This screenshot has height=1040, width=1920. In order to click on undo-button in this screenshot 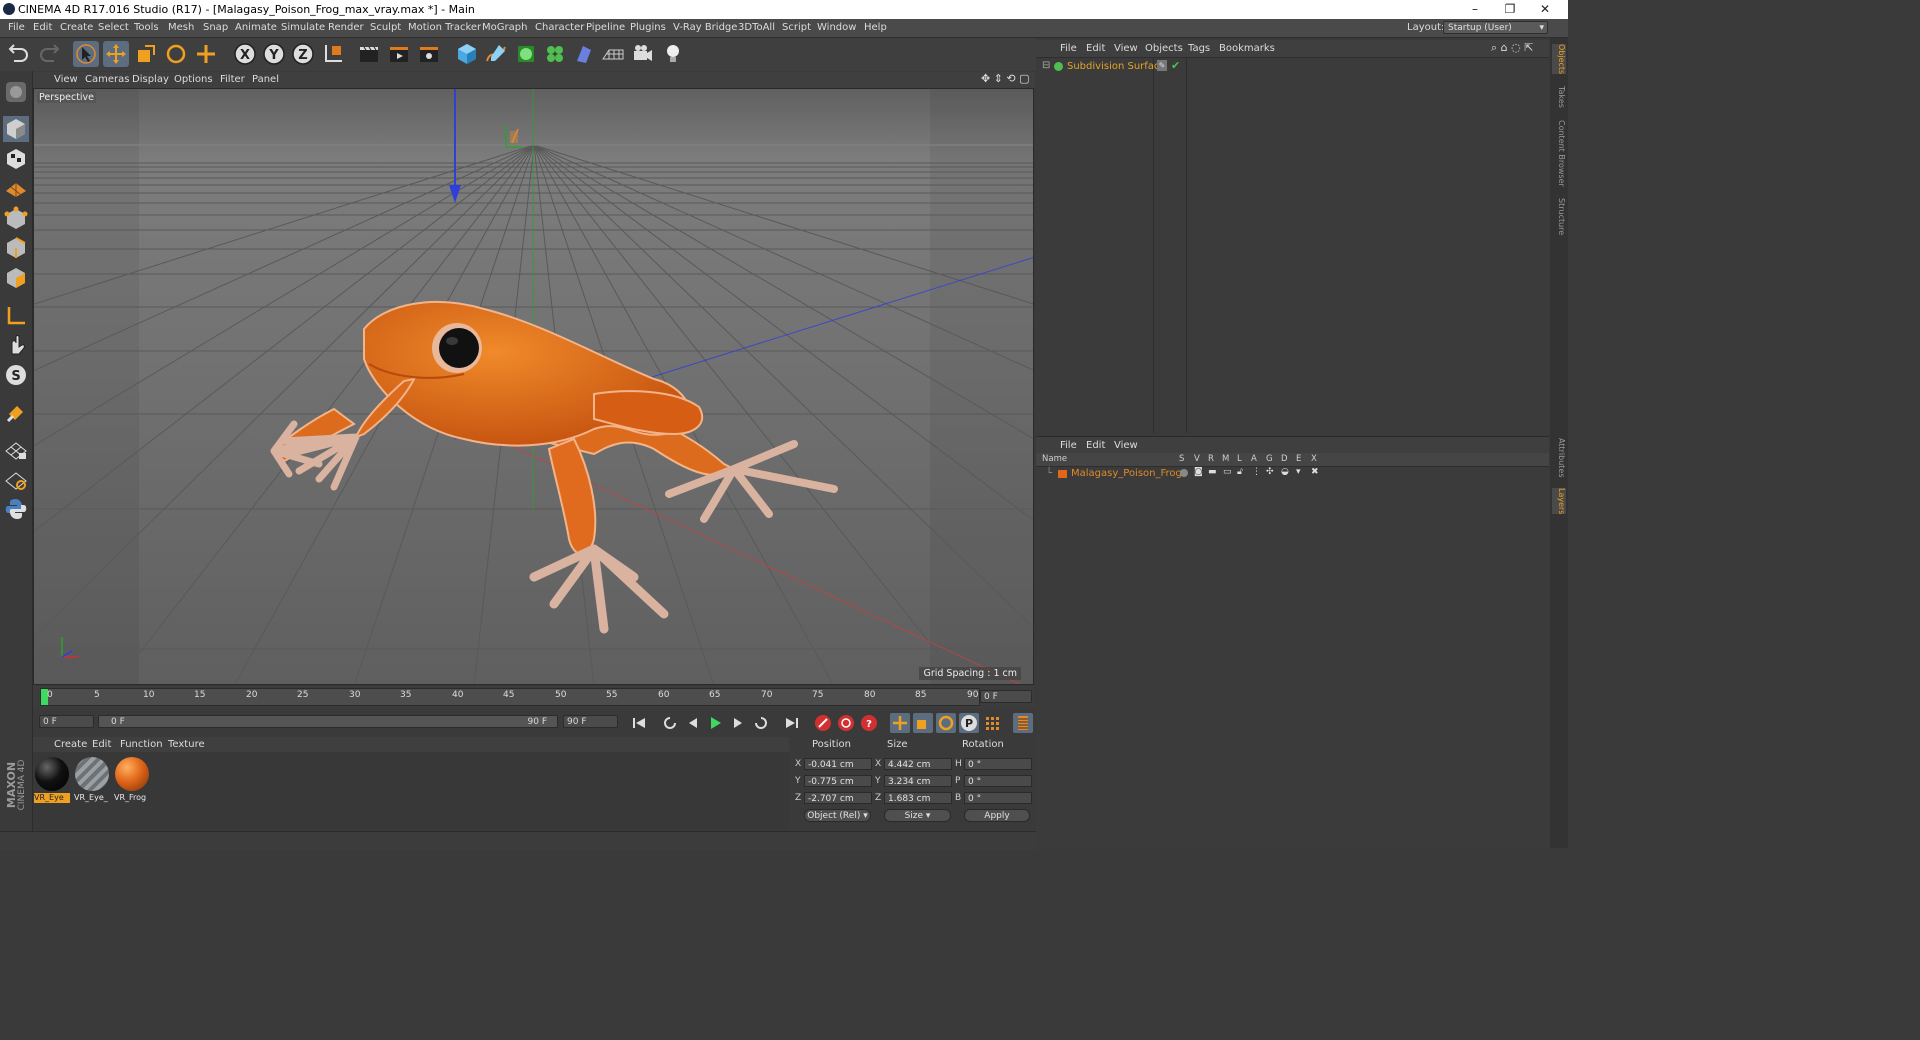, I will do `click(19, 54)`.